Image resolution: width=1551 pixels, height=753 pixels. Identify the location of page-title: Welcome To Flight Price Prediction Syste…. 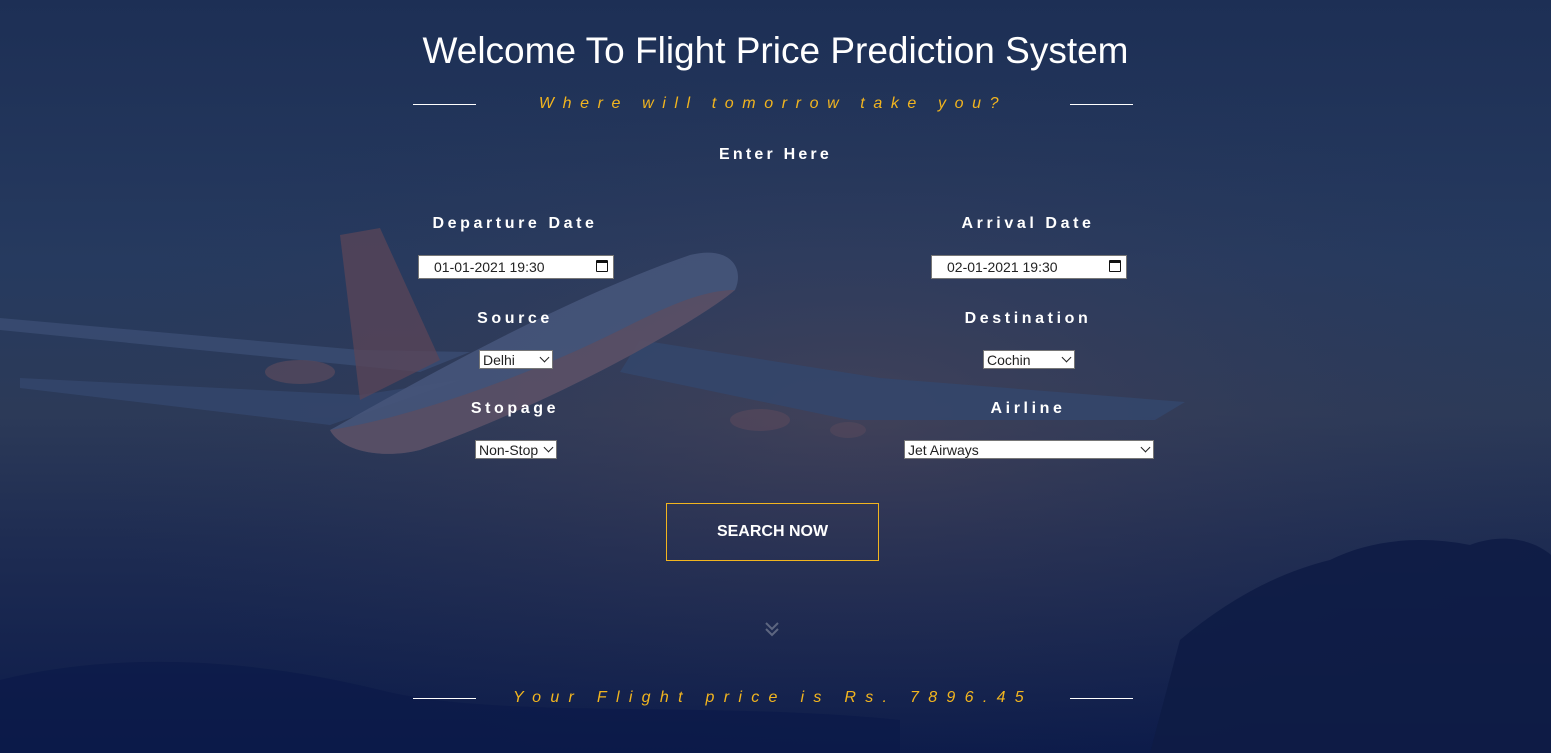
(775, 50).